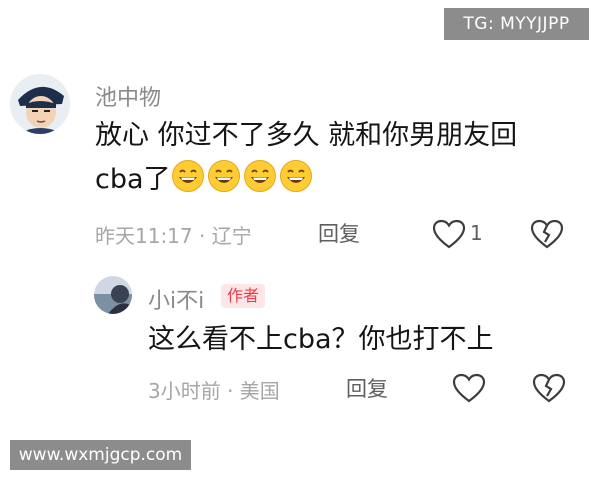 Image resolution: width=600 pixels, height=480 pixels. What do you see at coordinates (449, 234) in the screenshot?
I see `heart-icon` at bounding box center [449, 234].